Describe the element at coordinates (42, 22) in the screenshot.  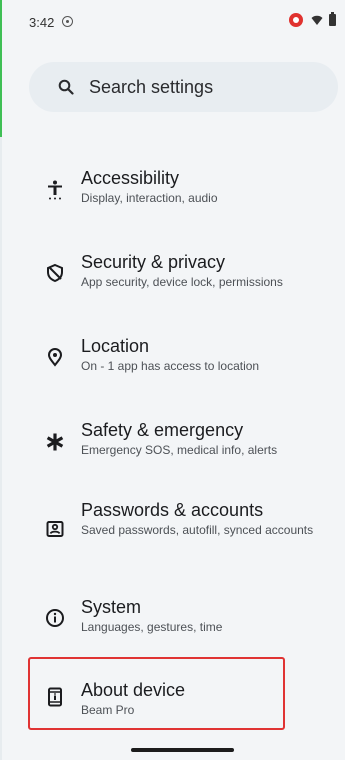
I see `status-time: 3:42` at that location.